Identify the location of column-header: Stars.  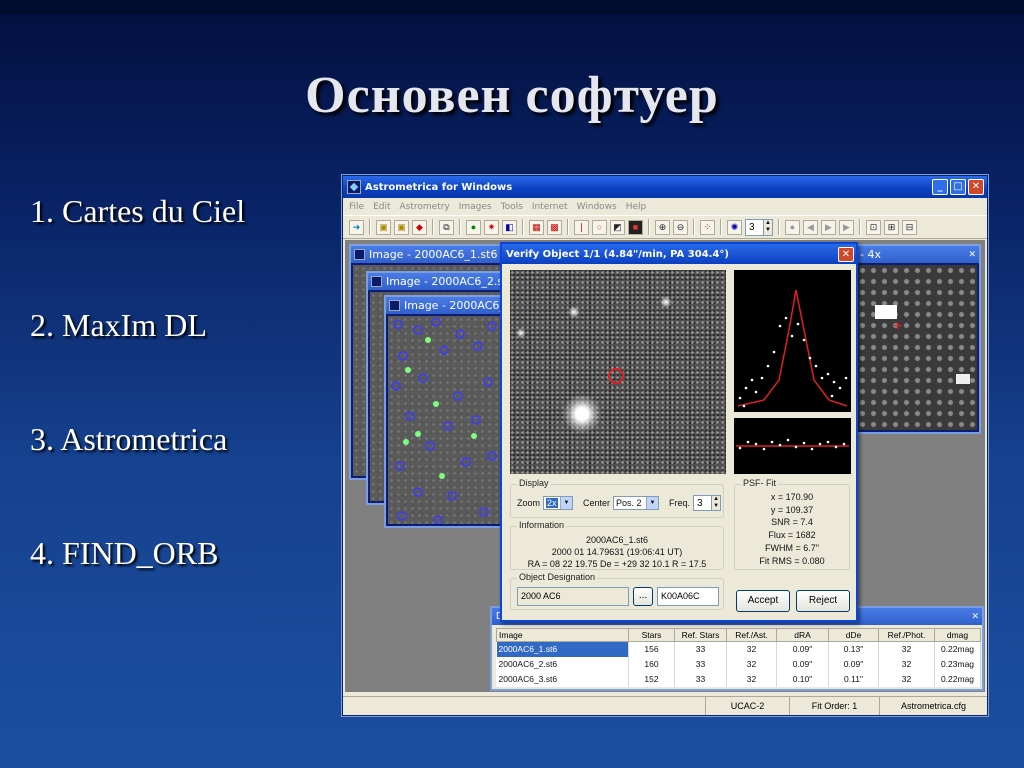
(651, 635).